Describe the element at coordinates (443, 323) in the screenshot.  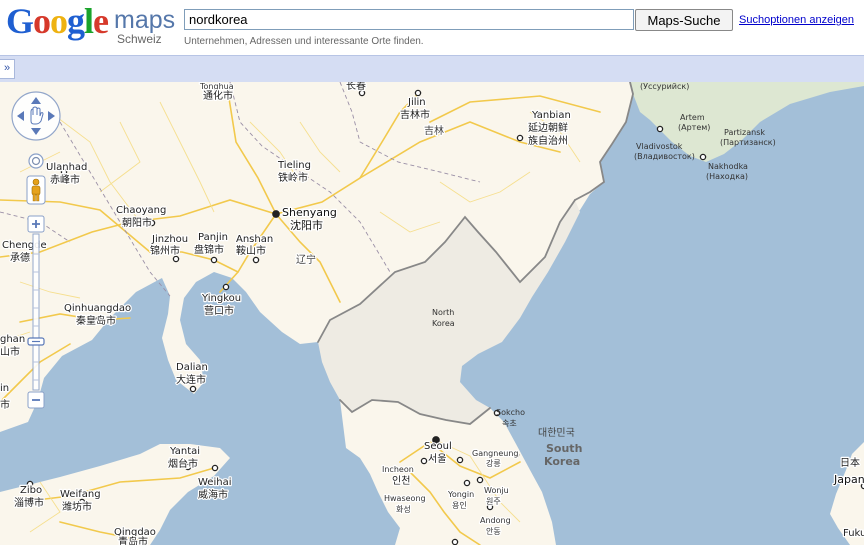
I see `label-north-korea-2: Korea` at that location.